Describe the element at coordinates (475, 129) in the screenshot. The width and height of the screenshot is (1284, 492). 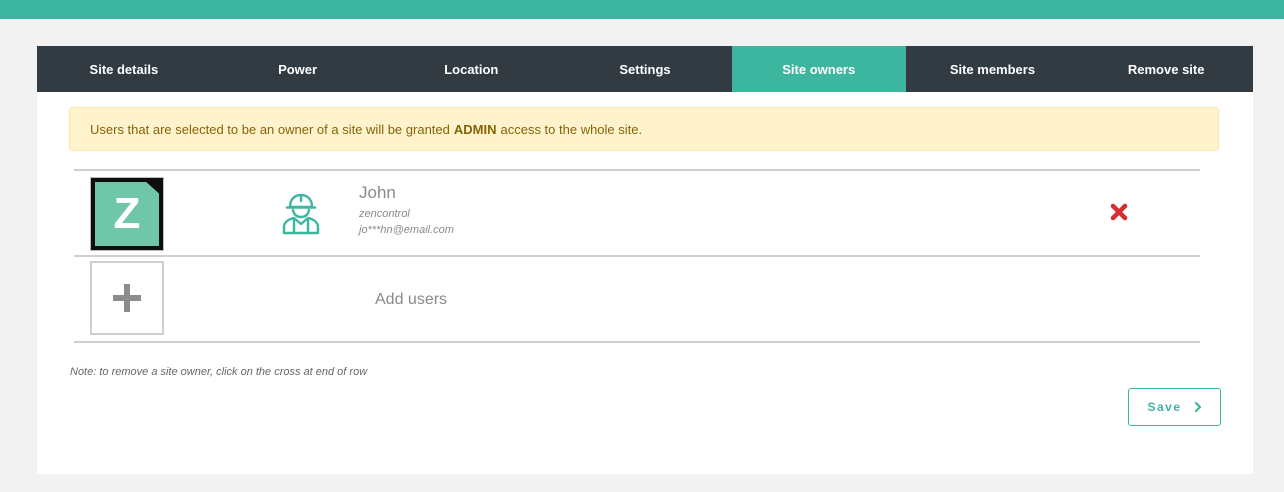
I see `notice-admin-strong: ADMIN` at that location.